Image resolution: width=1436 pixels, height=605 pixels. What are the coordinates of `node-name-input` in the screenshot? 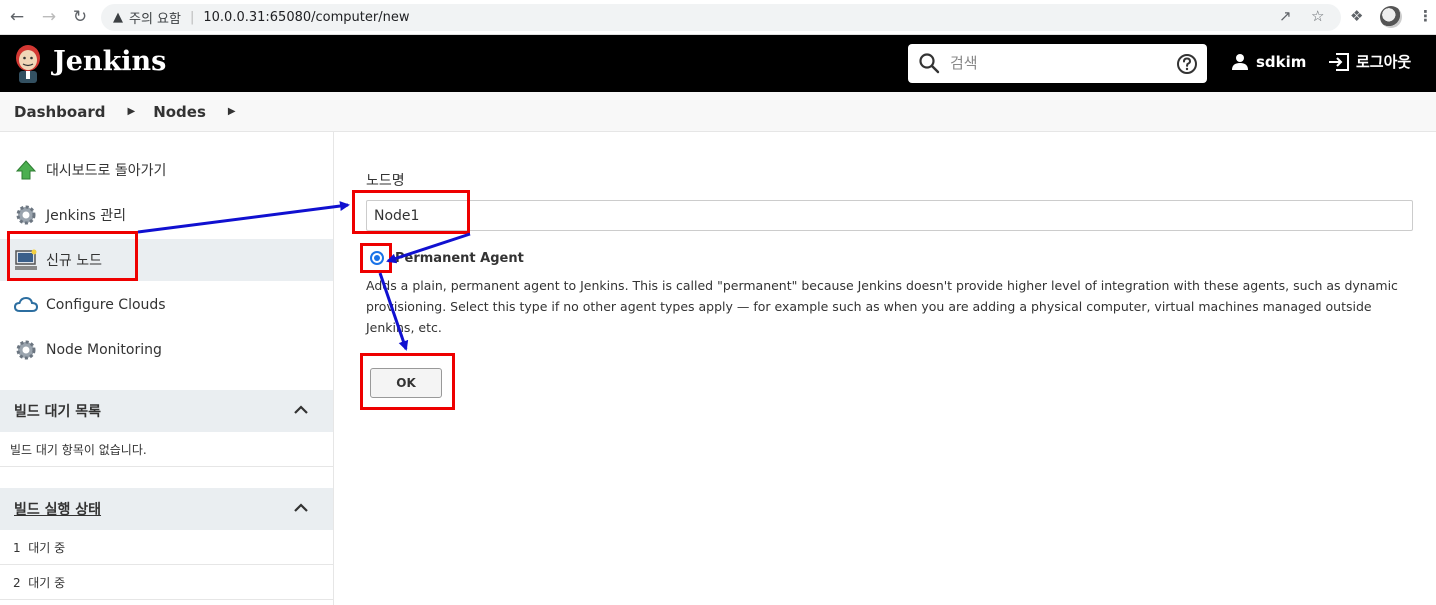 It's located at (889, 215).